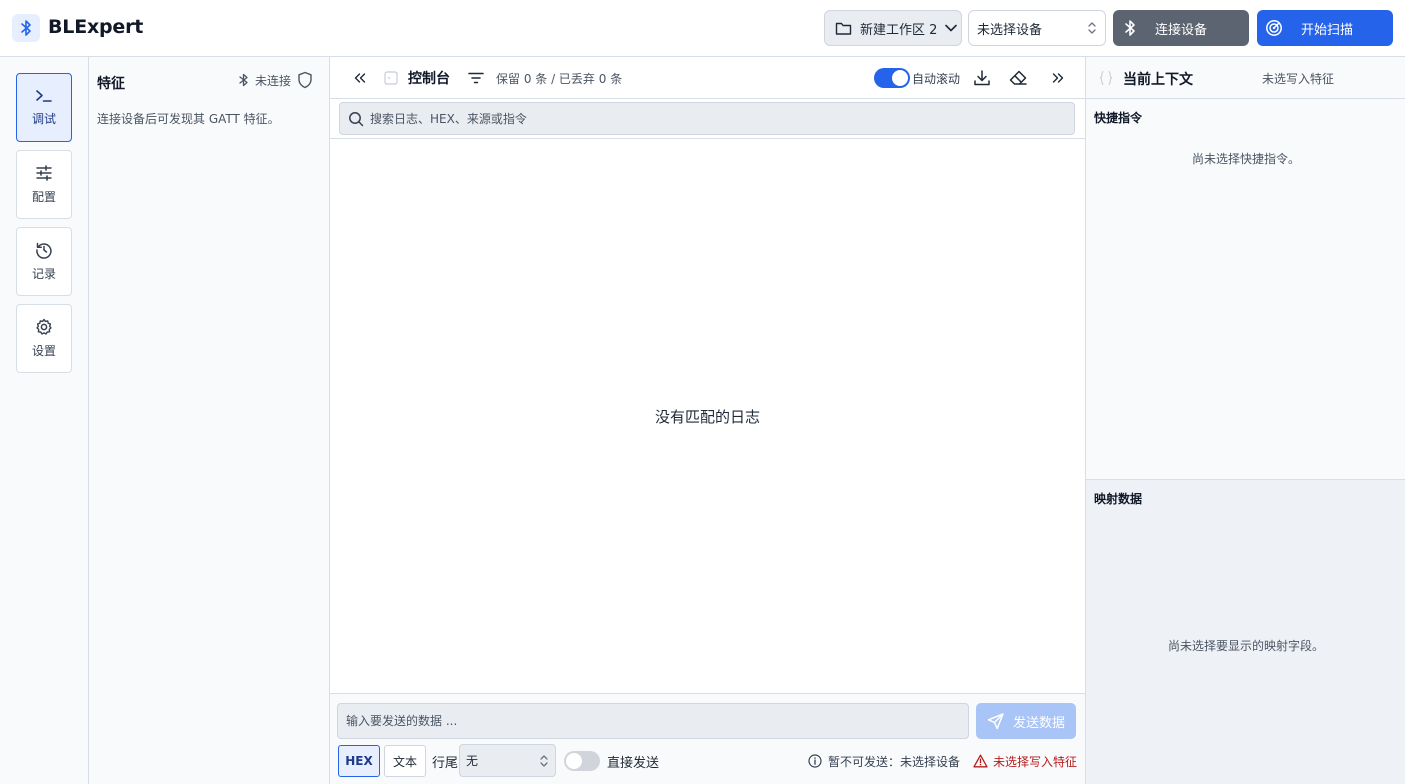 This screenshot has width=1405, height=784. I want to click on collapse-right-icon, so click(1058, 78).